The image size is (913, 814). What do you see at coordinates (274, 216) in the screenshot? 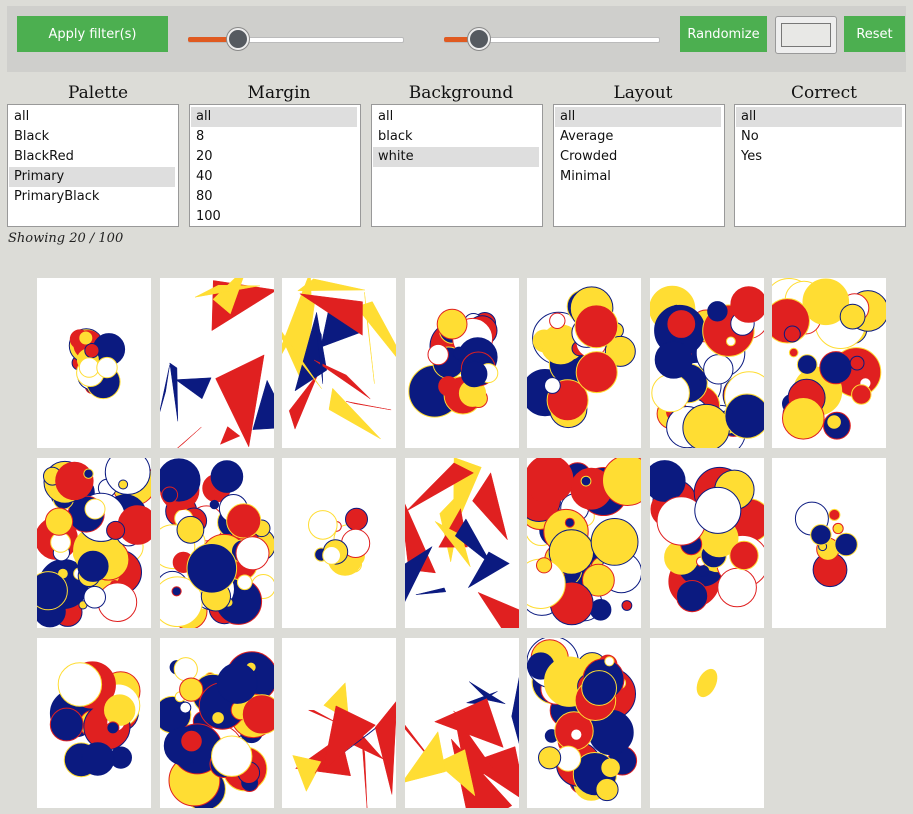
I see `margin-option: 100` at bounding box center [274, 216].